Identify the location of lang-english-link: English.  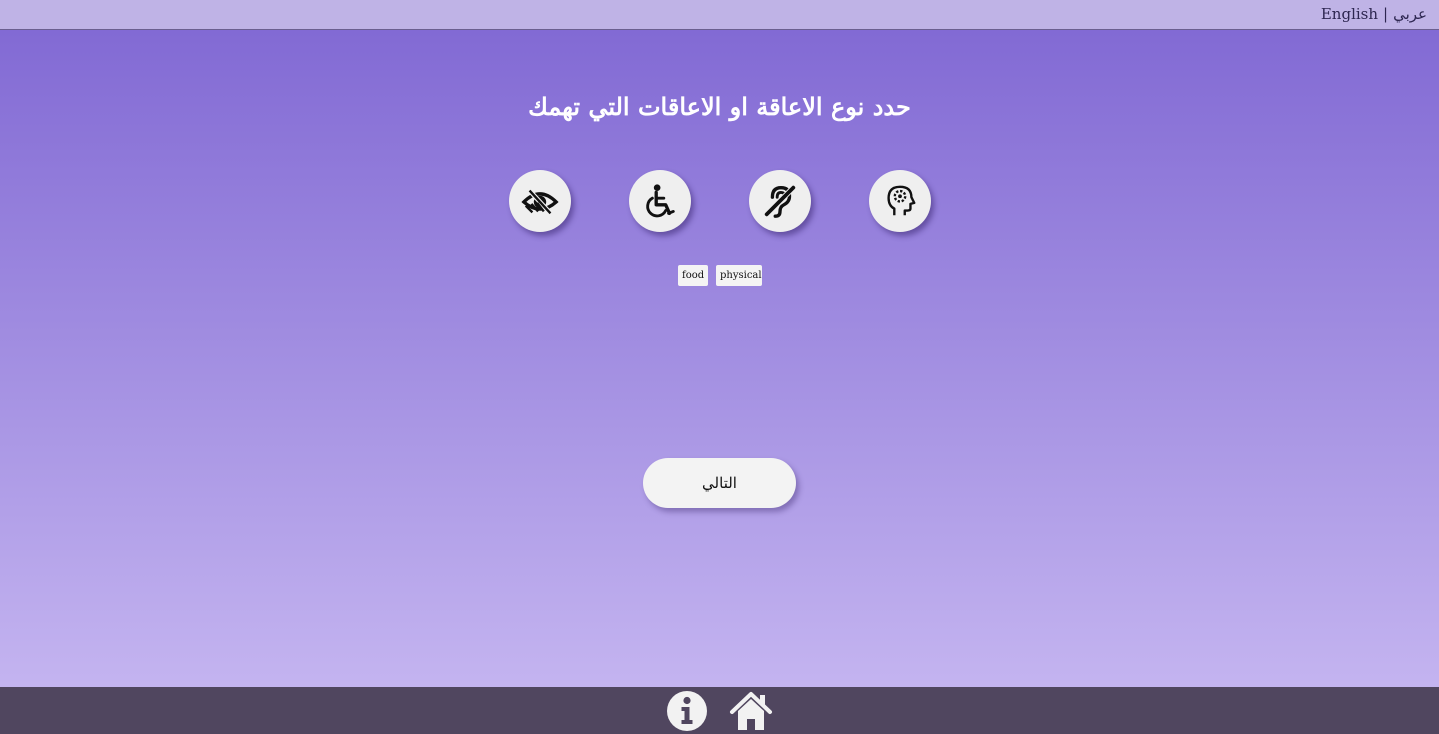
(1349, 14).